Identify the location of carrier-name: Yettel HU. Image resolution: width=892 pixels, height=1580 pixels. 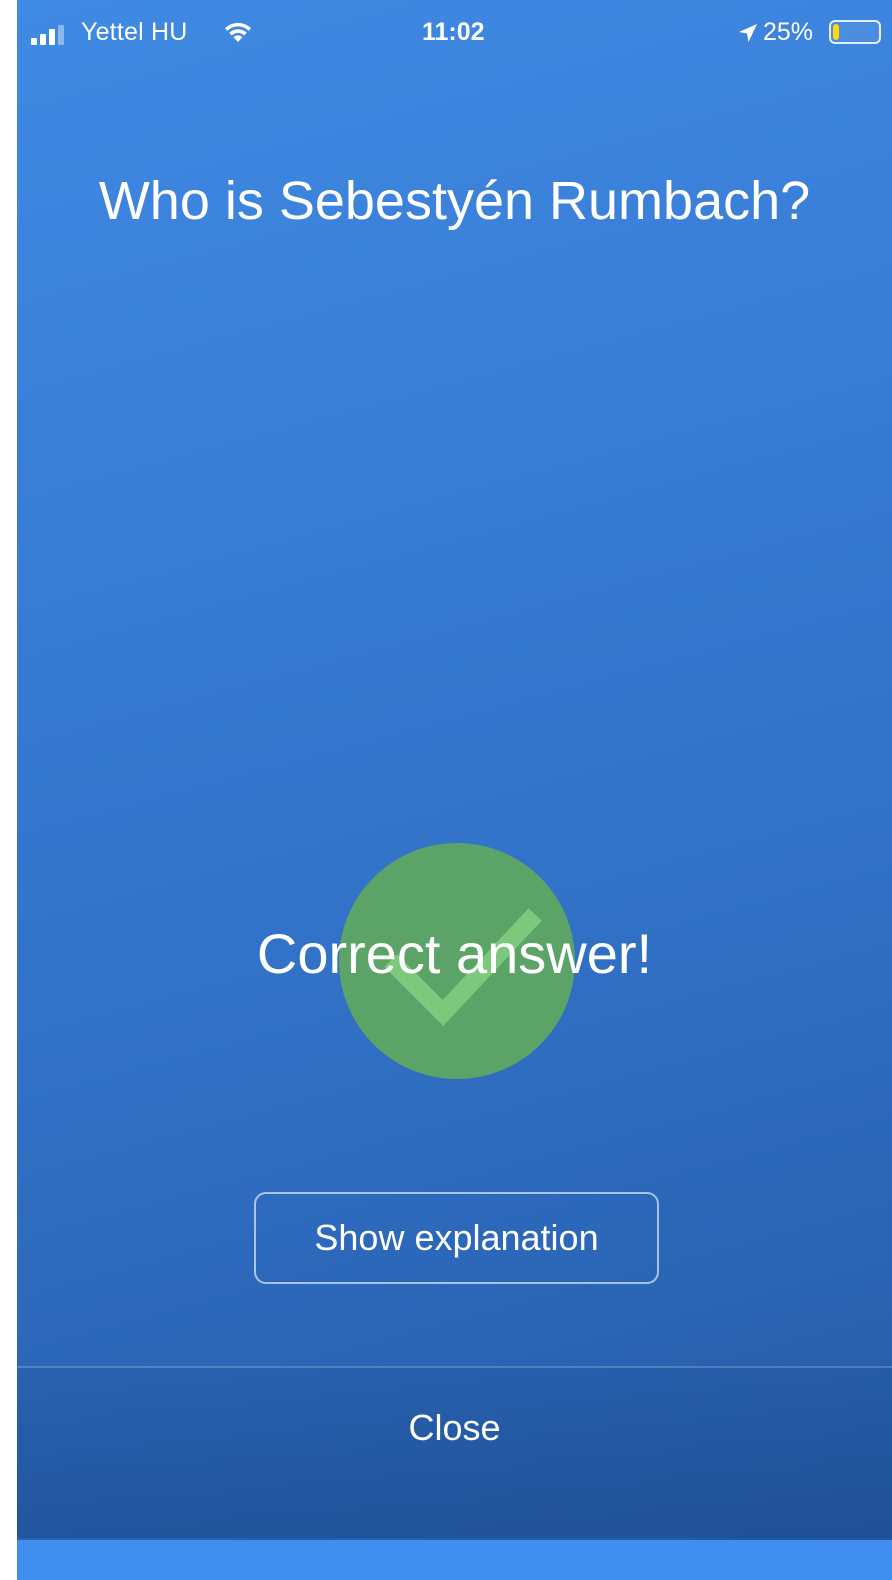
(134, 32).